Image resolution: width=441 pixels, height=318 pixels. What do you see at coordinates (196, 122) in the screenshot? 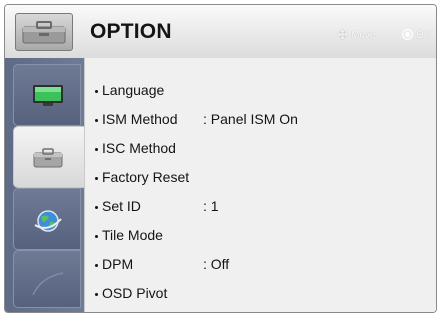
I see `menu-item-ism-method: ISM Method : Panel ISM On` at bounding box center [196, 122].